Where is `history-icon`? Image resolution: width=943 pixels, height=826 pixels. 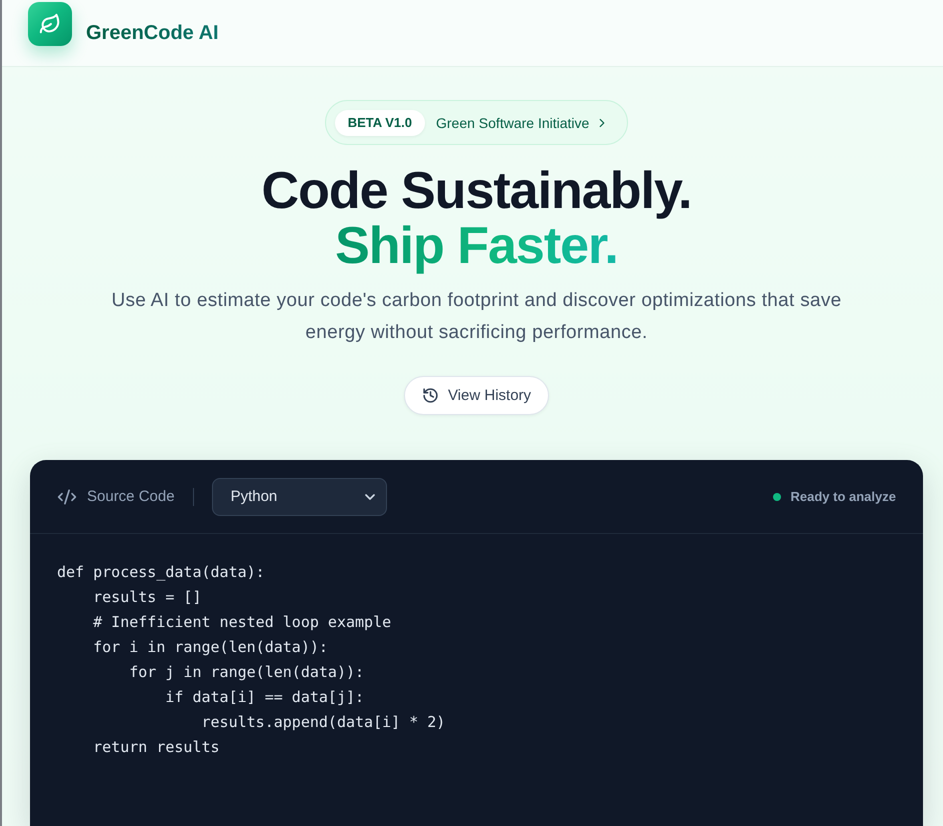
history-icon is located at coordinates (430, 395).